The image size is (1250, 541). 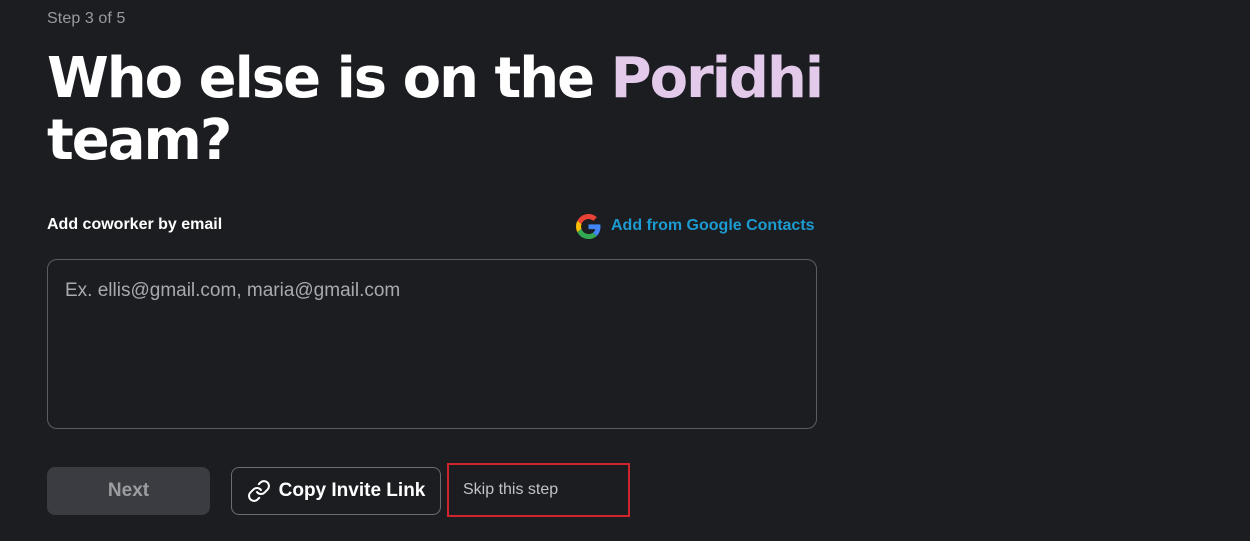 I want to click on google-g-icon, so click(x=588, y=226).